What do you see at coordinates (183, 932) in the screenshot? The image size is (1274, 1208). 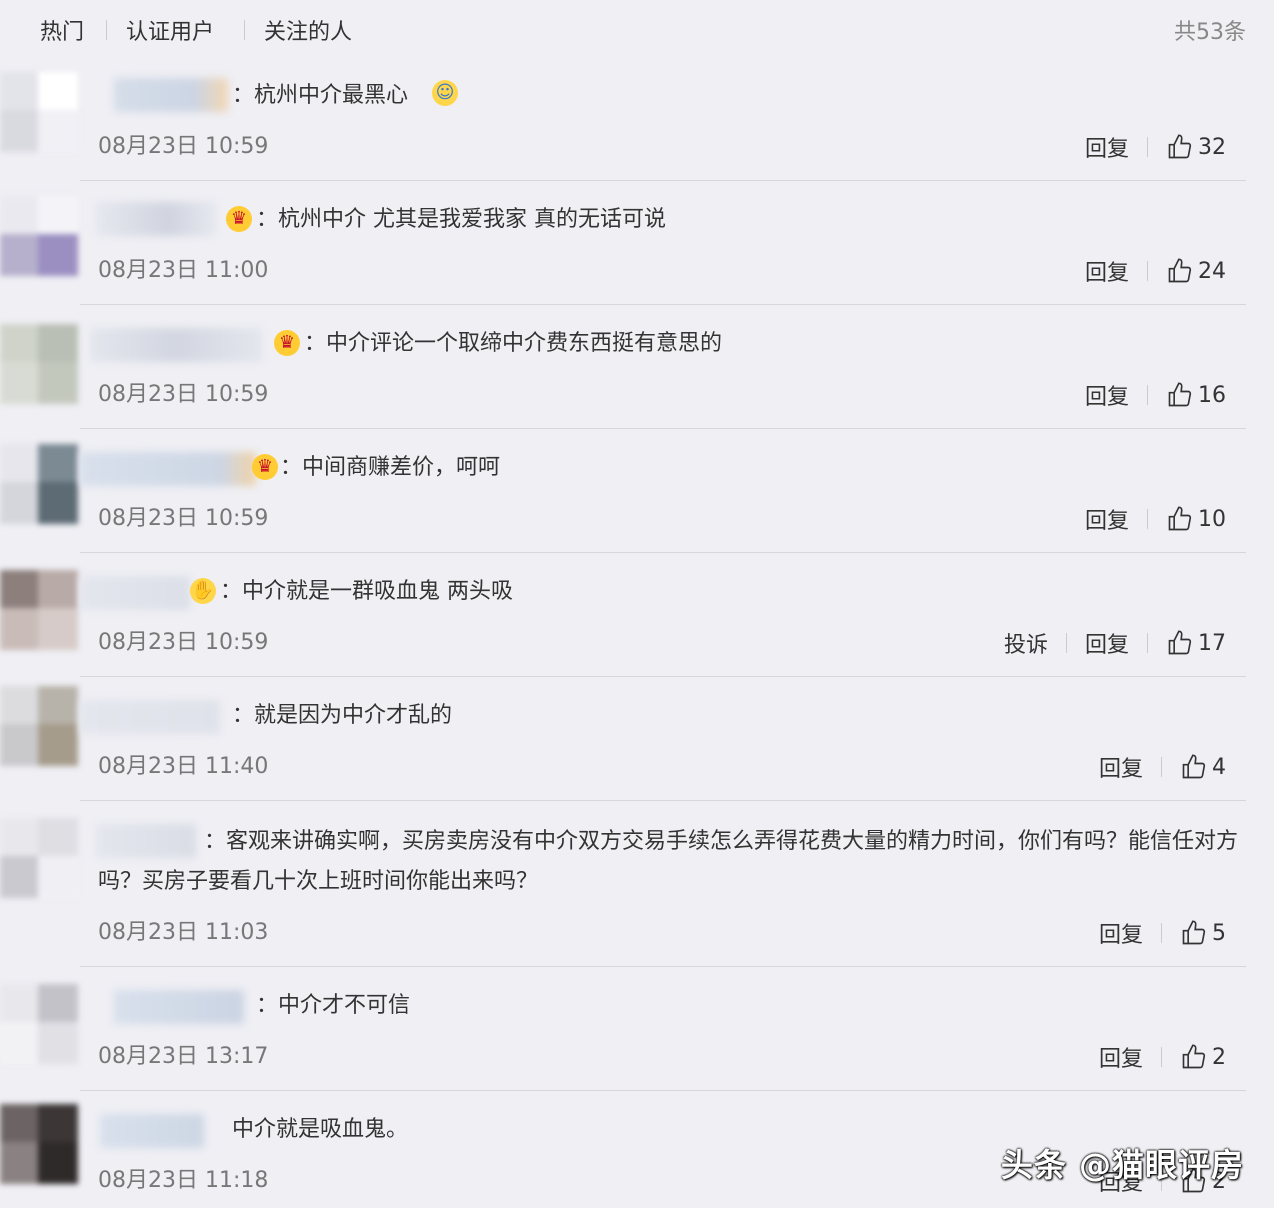 I see `comment-time: 08月23日 11:03` at bounding box center [183, 932].